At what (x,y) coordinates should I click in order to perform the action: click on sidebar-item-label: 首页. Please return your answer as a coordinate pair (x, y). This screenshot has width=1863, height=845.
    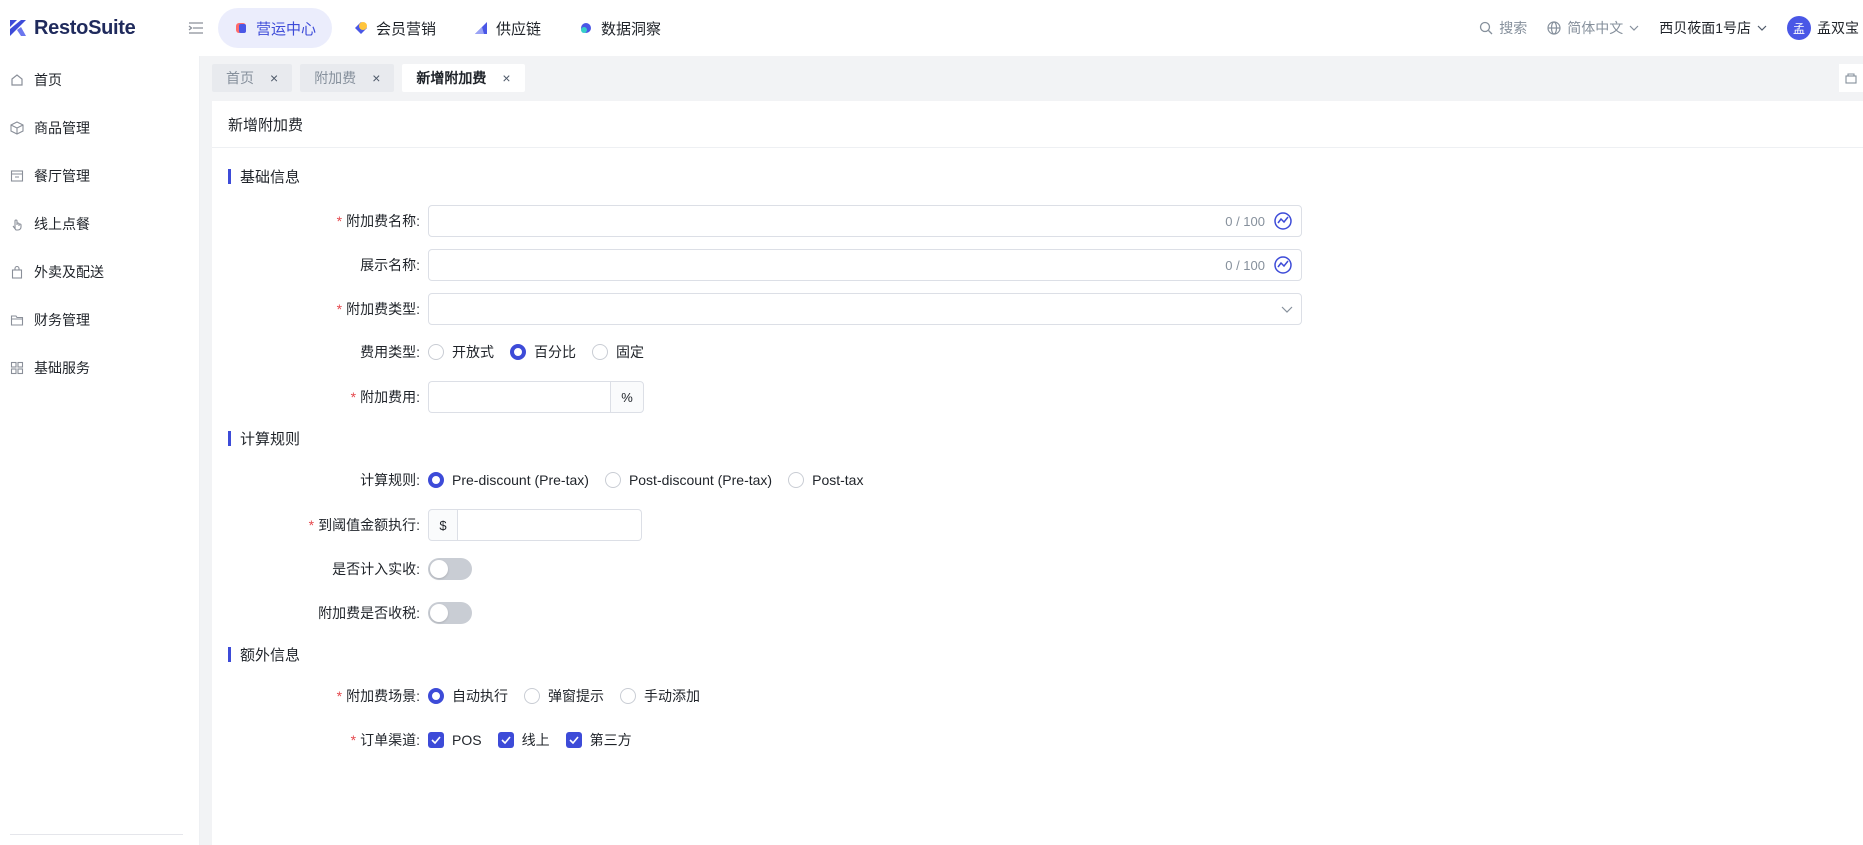
    Looking at the image, I should click on (48, 80).